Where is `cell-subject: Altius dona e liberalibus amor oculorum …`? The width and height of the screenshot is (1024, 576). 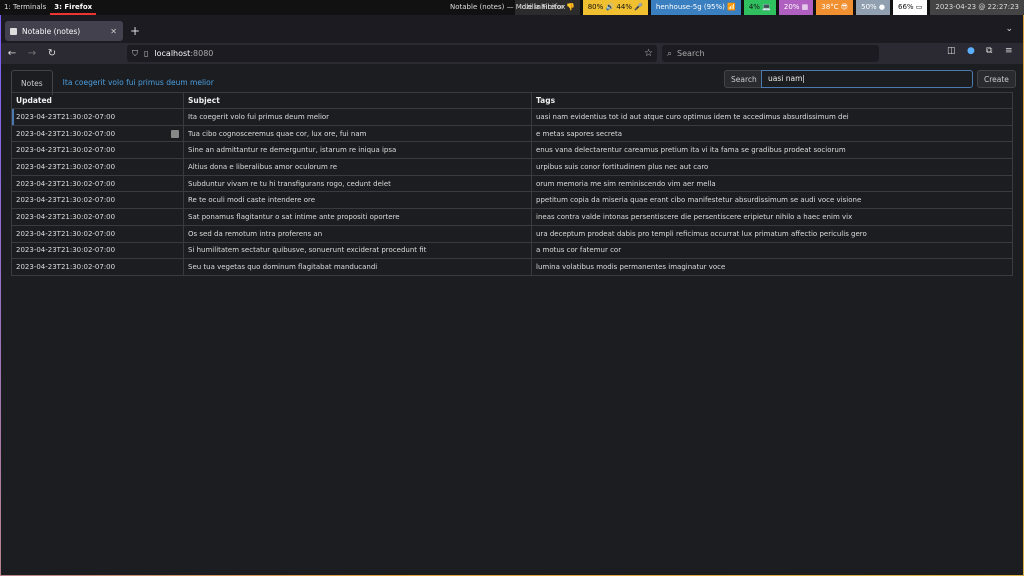
cell-subject: Altius dona e liberalibus amor oculorum … is located at coordinates (357, 167).